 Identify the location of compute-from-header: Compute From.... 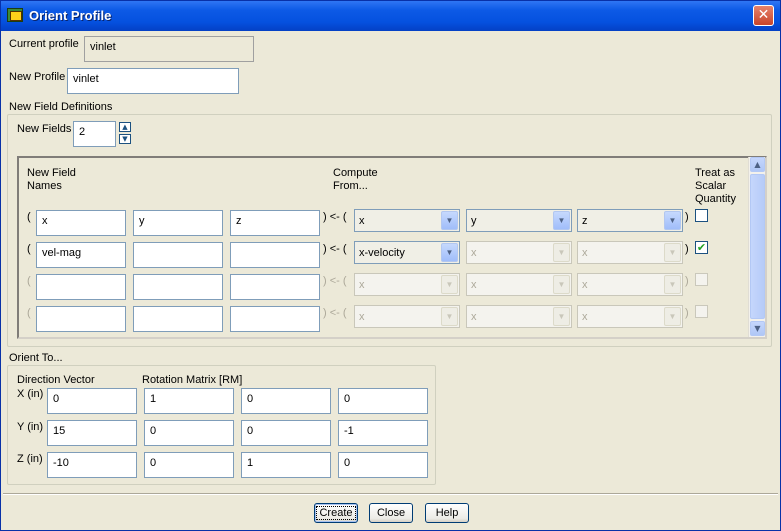
(355, 179).